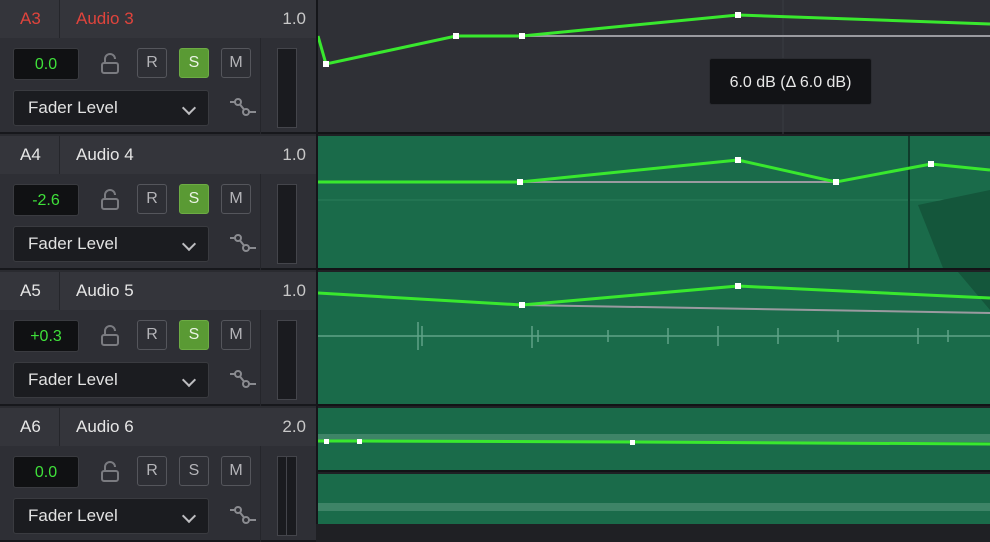  Describe the element at coordinates (105, 427) in the screenshot. I see `track-name: Audio 6` at that location.